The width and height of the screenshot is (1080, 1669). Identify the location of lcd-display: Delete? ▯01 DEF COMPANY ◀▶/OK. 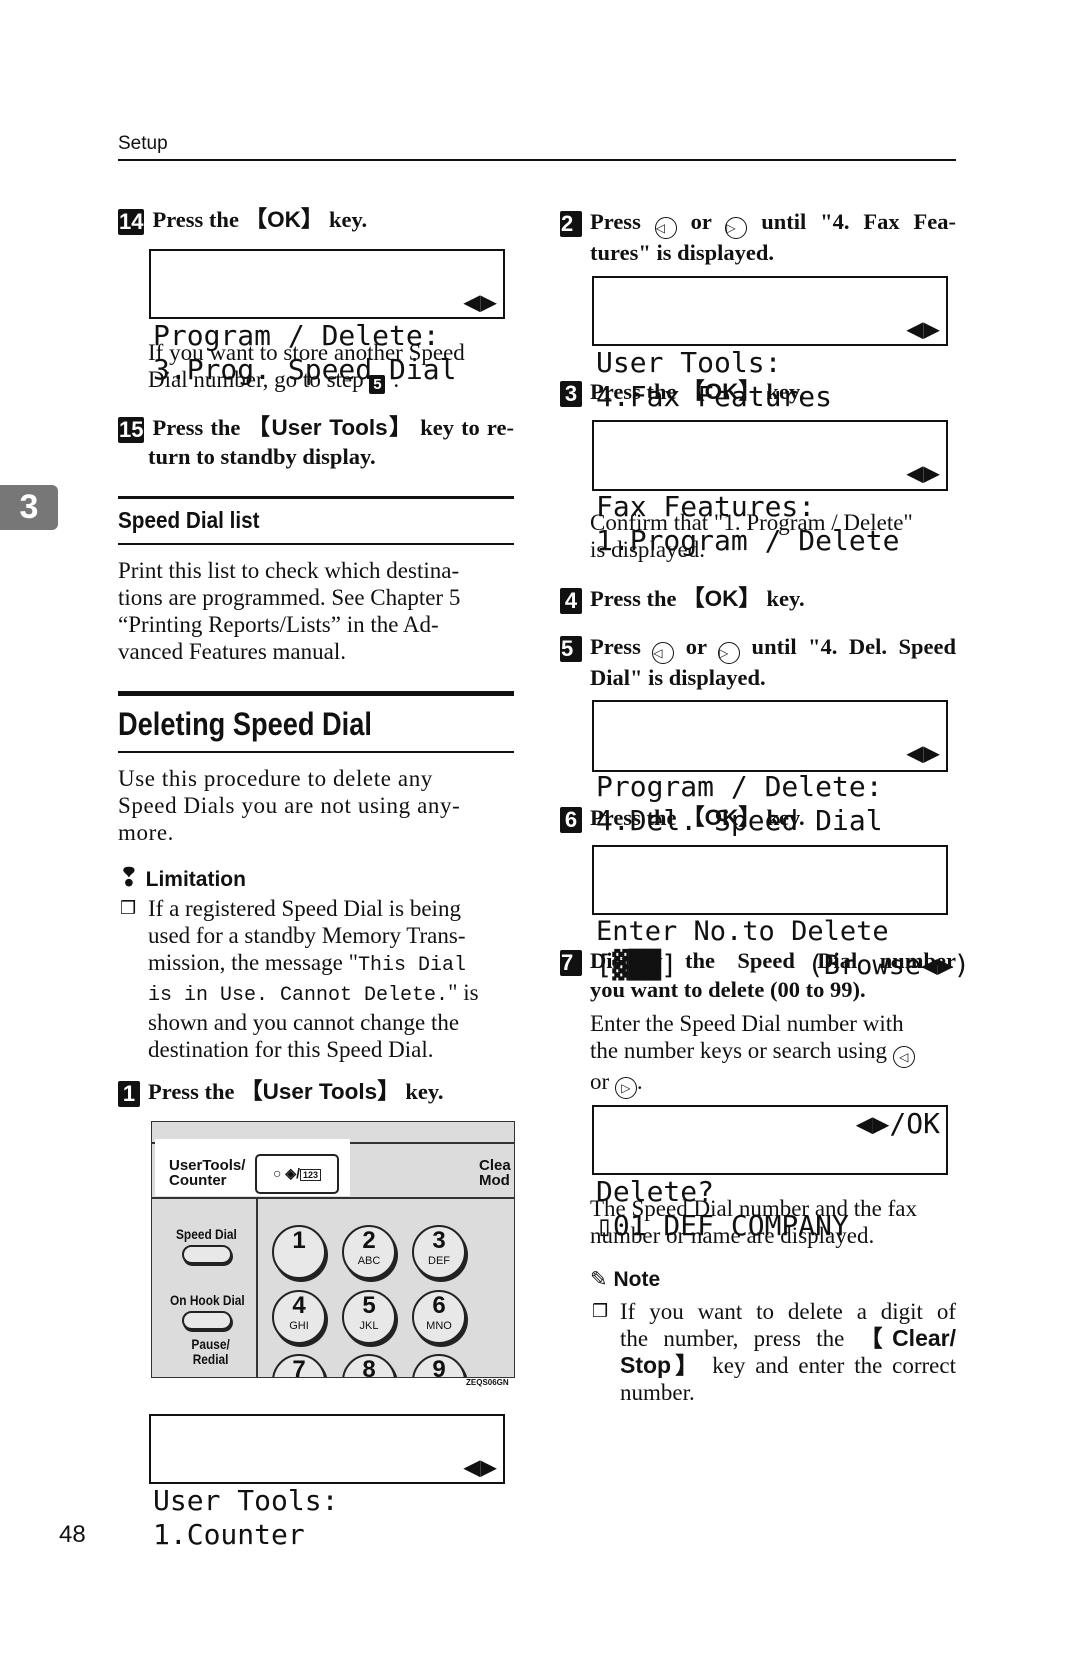
(770, 1173).